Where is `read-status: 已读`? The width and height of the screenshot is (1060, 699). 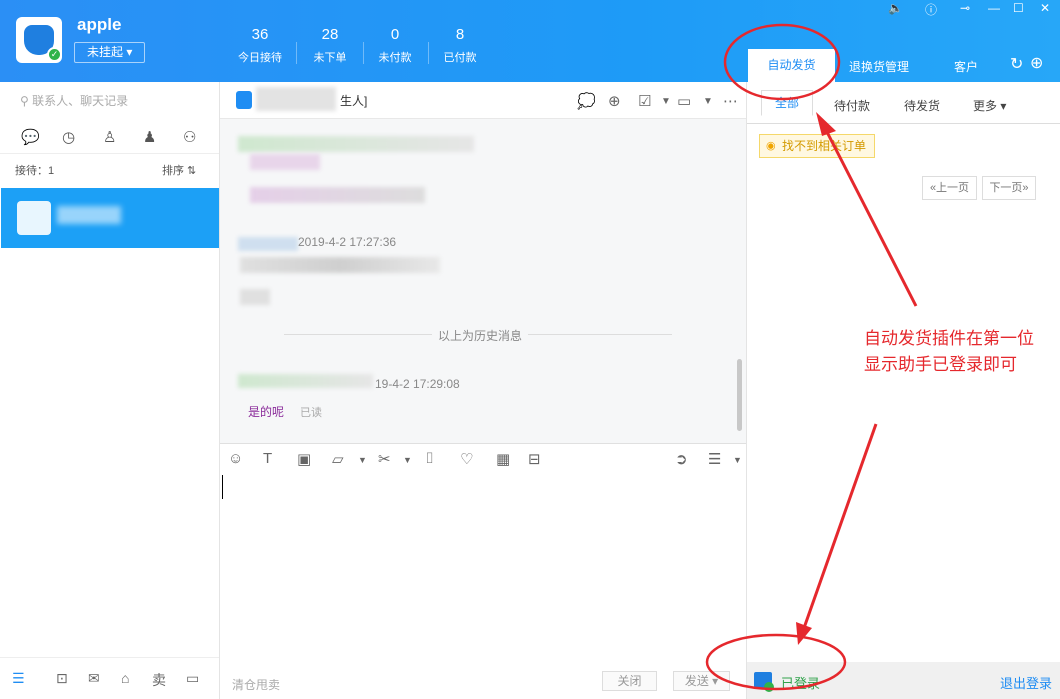 read-status: 已读 is located at coordinates (311, 413).